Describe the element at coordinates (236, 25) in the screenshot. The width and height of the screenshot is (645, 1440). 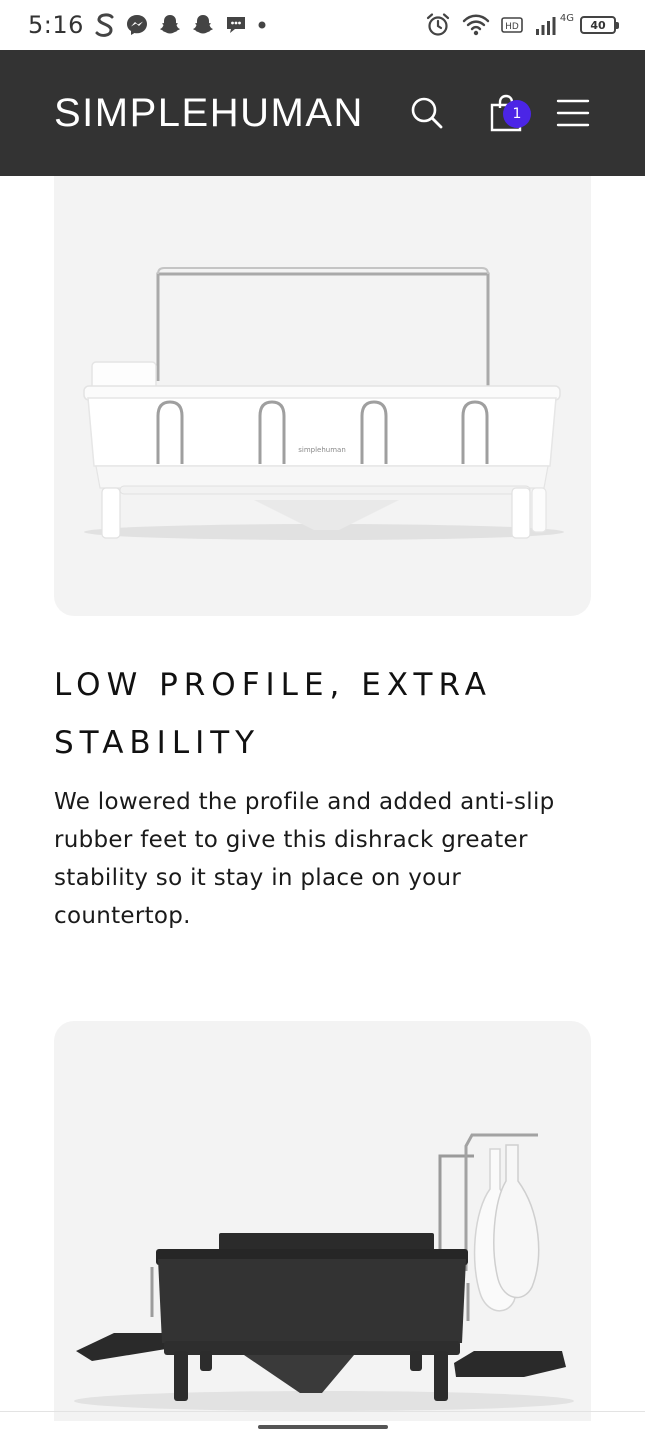
I see `chat-bubble-icon` at that location.